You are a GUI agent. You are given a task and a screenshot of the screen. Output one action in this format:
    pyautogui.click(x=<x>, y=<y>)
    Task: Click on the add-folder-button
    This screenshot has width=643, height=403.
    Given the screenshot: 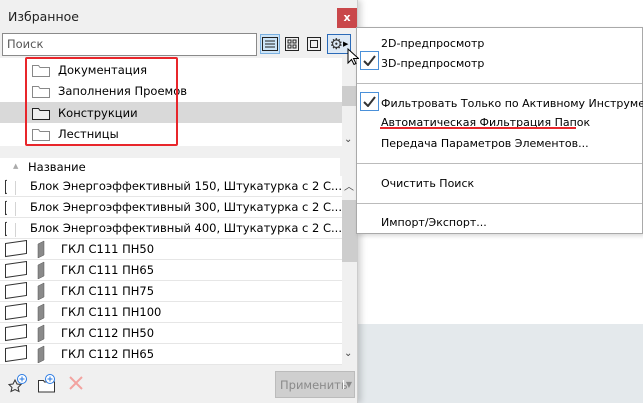 What is the action you would take?
    pyautogui.click(x=47, y=385)
    